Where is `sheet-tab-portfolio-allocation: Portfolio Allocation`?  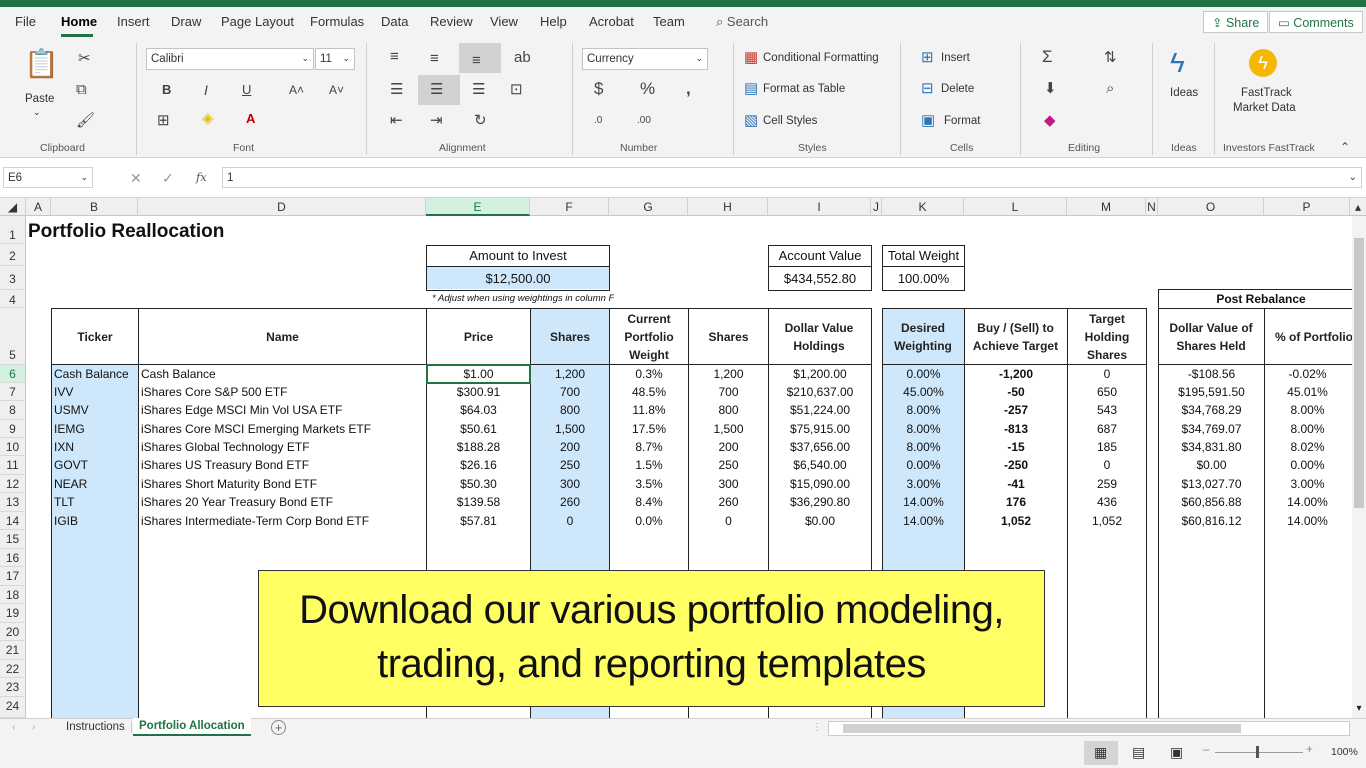 sheet-tab-portfolio-allocation: Portfolio Allocation is located at coordinates (192, 727).